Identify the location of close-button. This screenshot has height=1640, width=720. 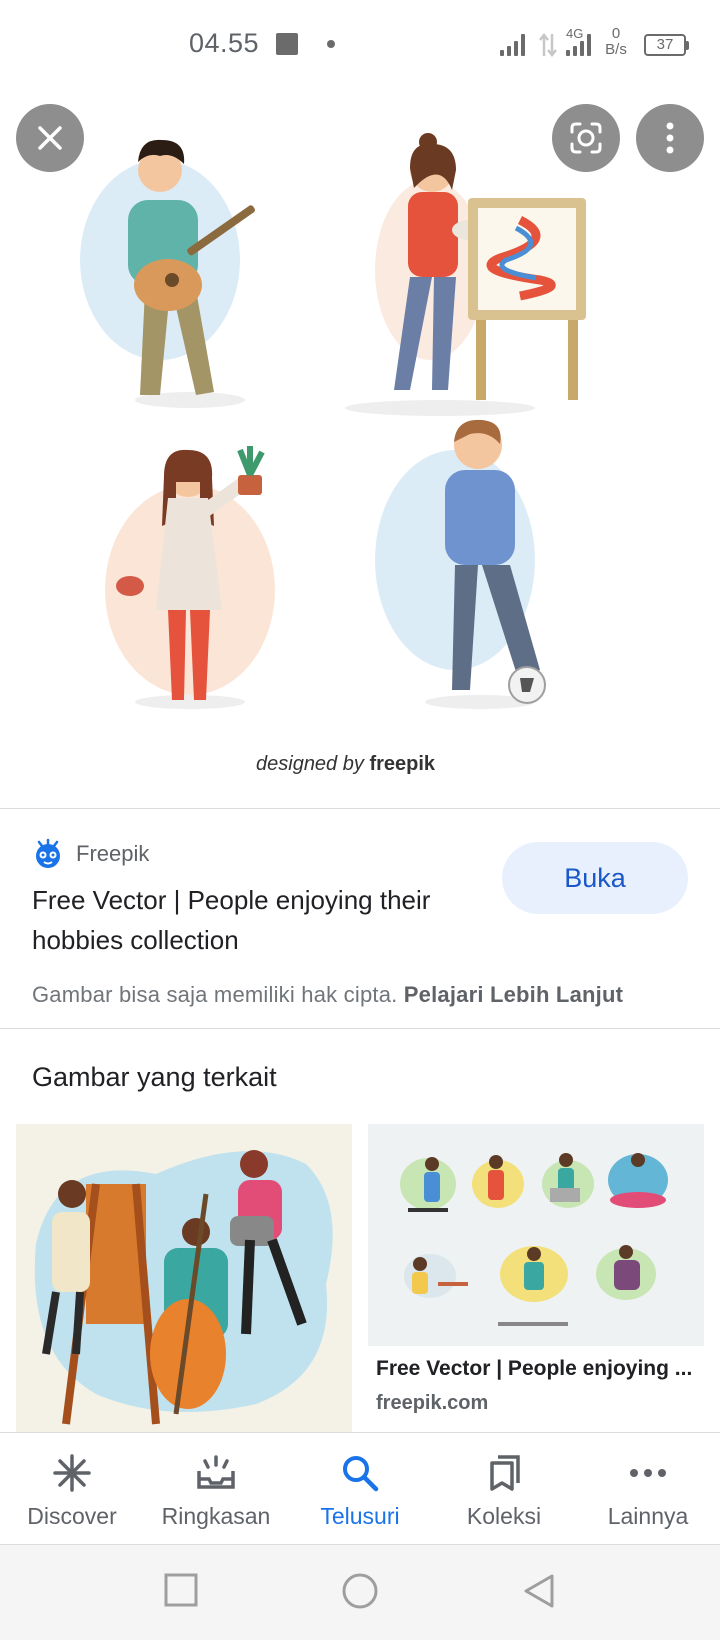
(50, 138).